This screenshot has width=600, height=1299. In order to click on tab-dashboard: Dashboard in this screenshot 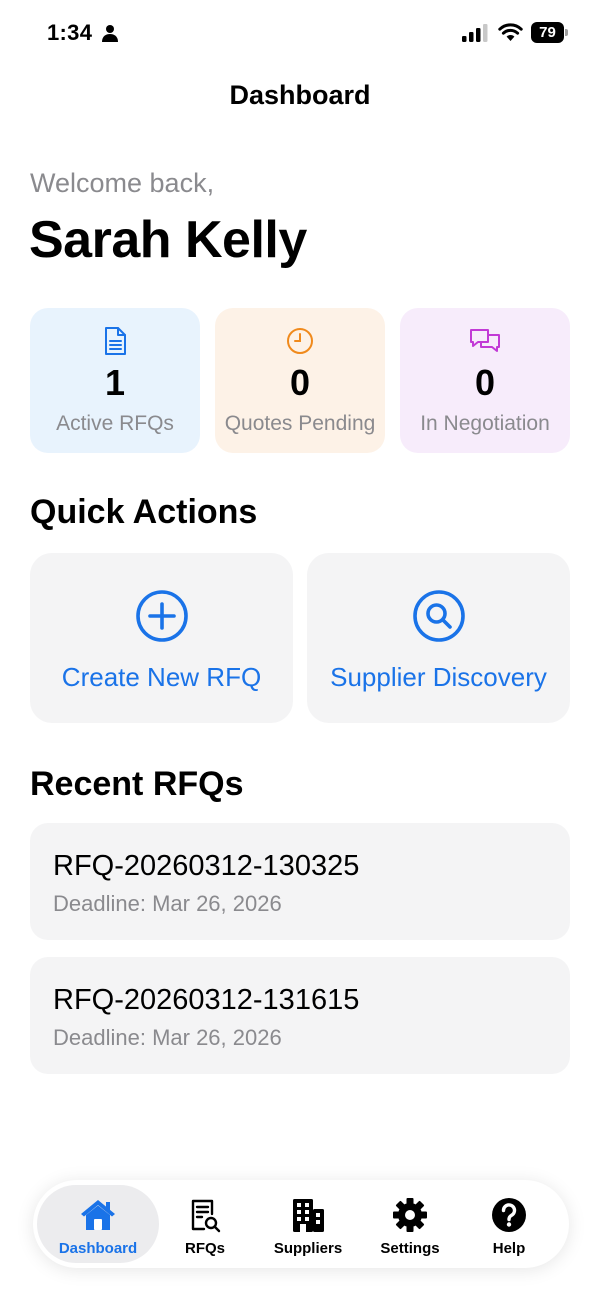, I will do `click(98, 1224)`.